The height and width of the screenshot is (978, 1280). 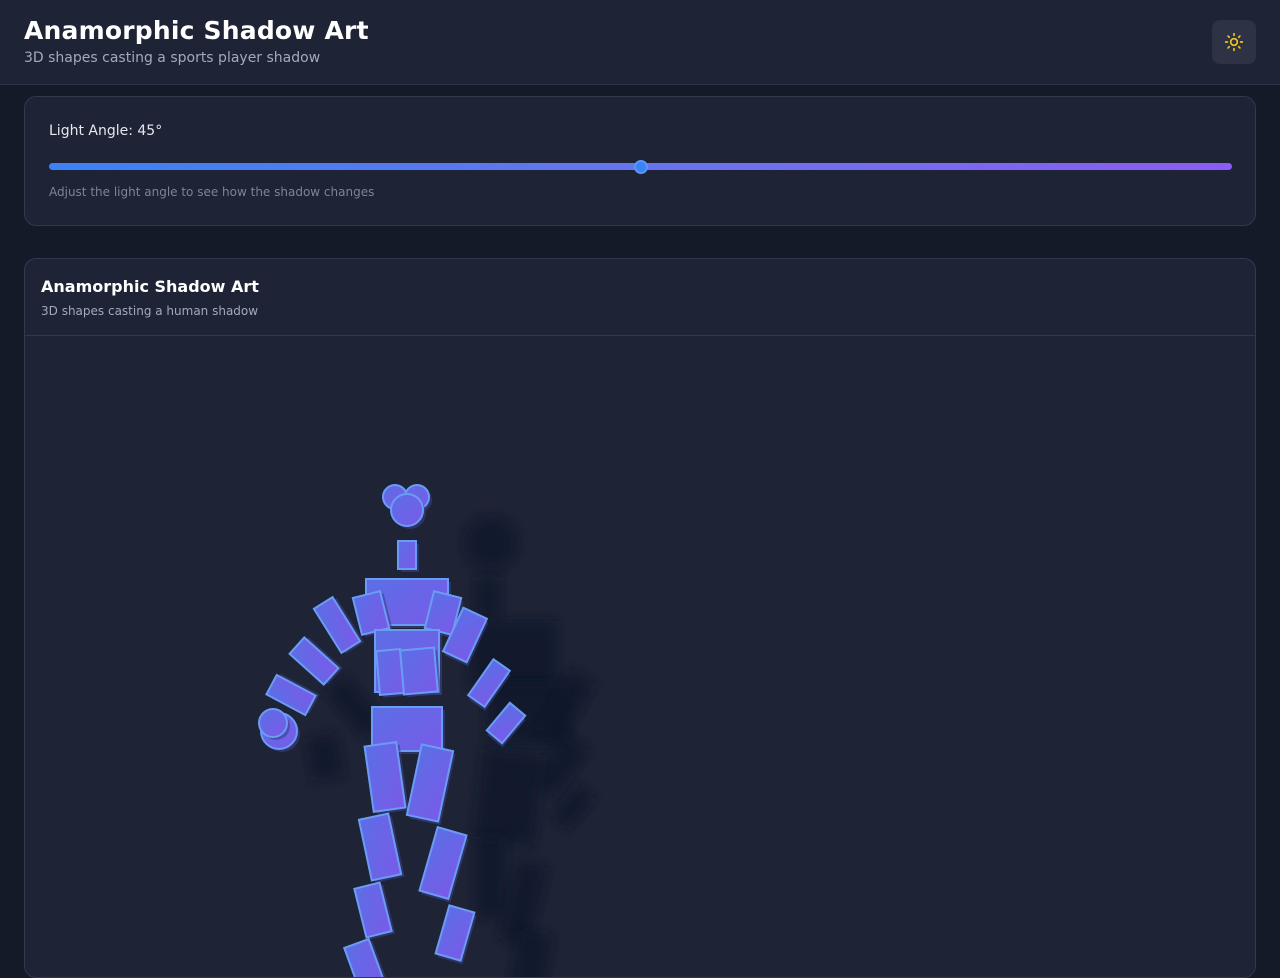 I want to click on sun-icon, so click(x=1234, y=42).